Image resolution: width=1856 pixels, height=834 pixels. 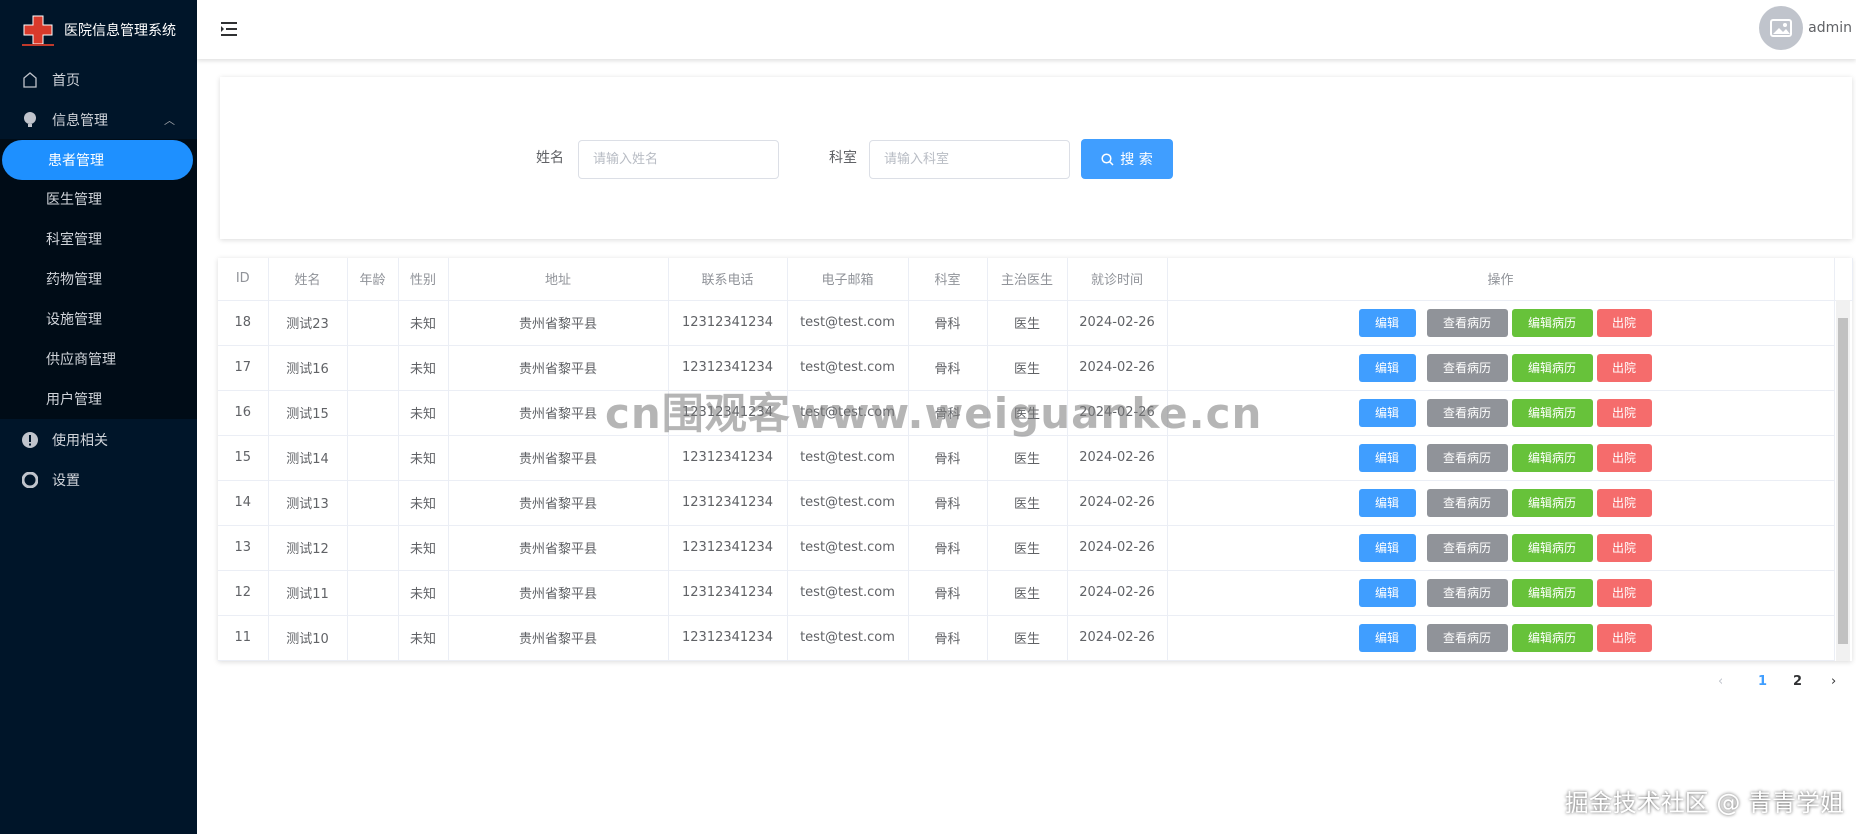 What do you see at coordinates (80, 441) in the screenshot?
I see `sidebar-item-label: 使用相关` at bounding box center [80, 441].